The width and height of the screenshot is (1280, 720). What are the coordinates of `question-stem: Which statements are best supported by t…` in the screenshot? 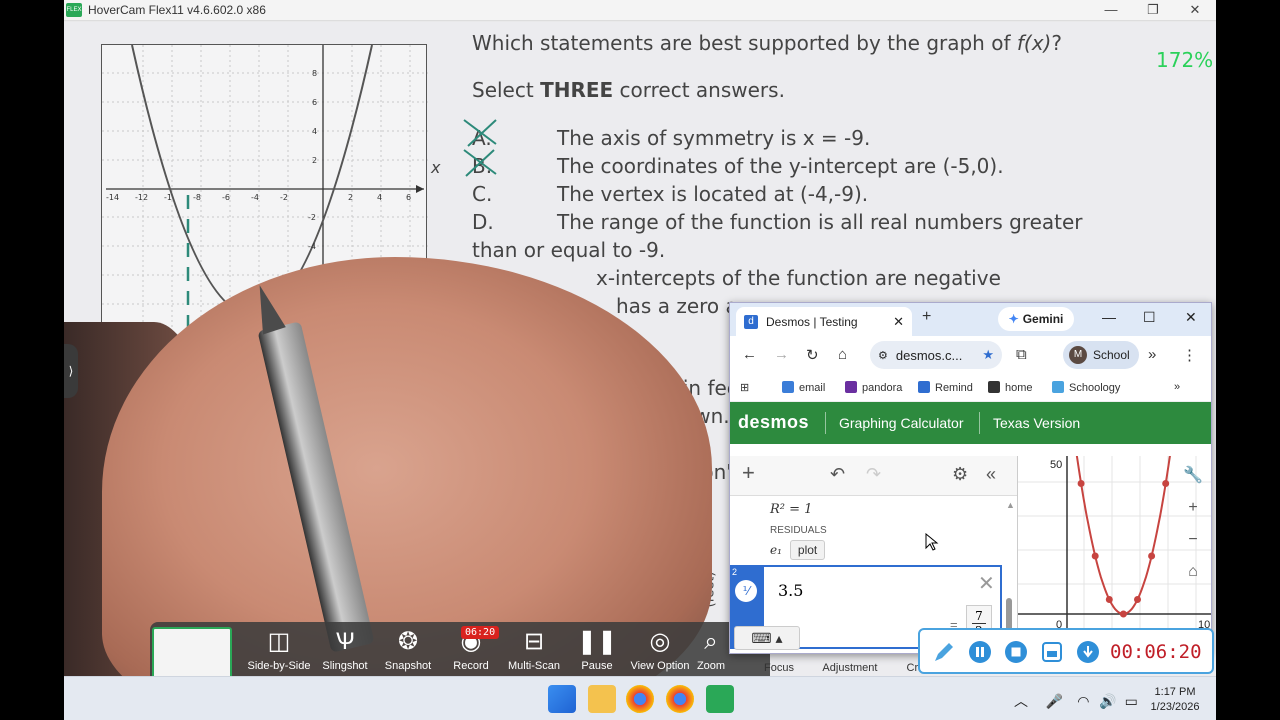 It's located at (767, 43).